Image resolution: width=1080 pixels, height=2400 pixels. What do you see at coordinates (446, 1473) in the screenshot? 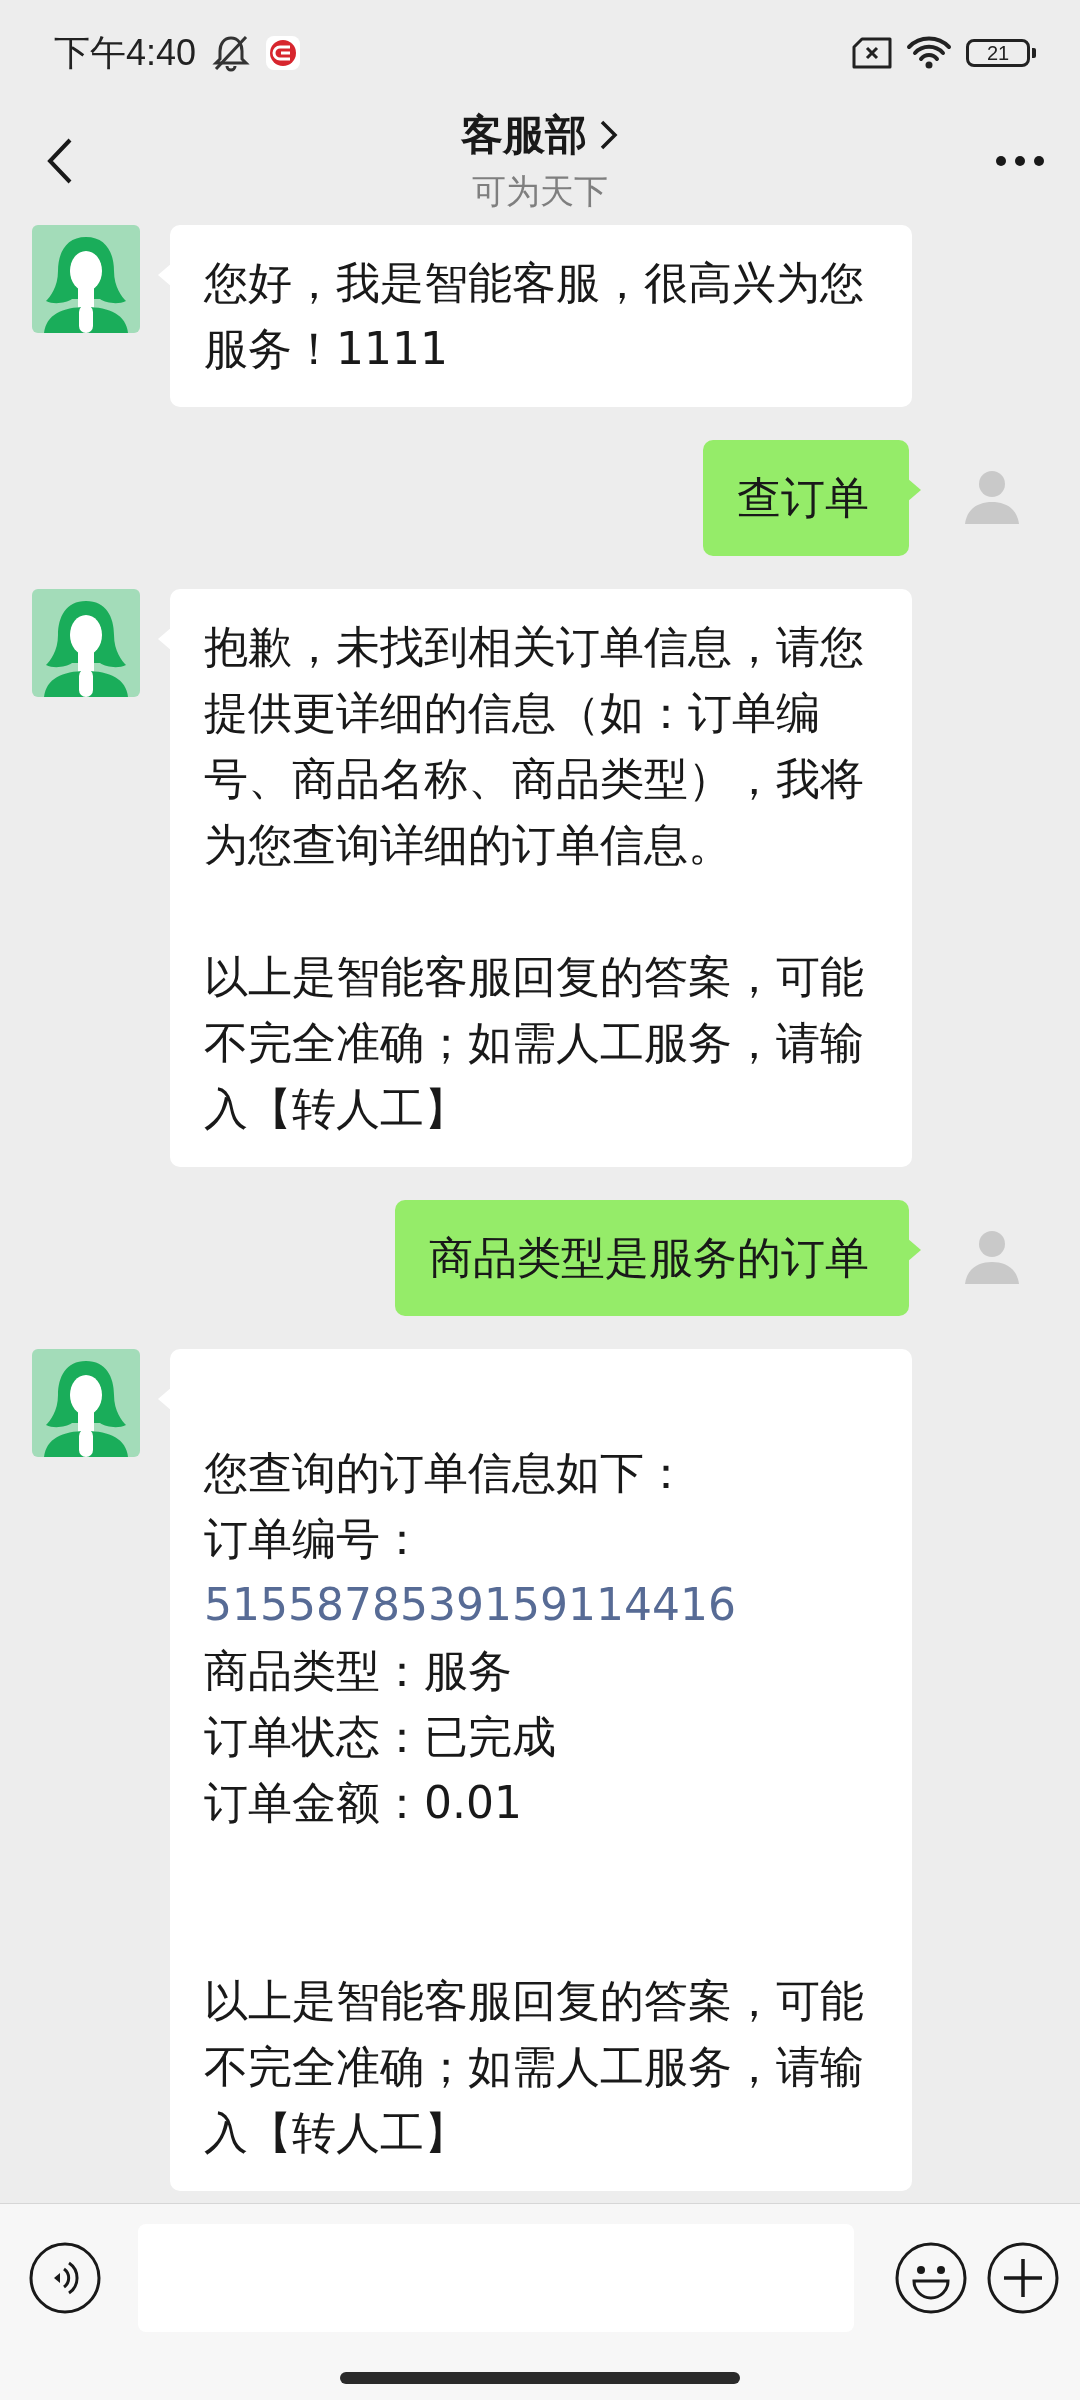
I see `message-text: 您查询的订单信息如下：` at bounding box center [446, 1473].